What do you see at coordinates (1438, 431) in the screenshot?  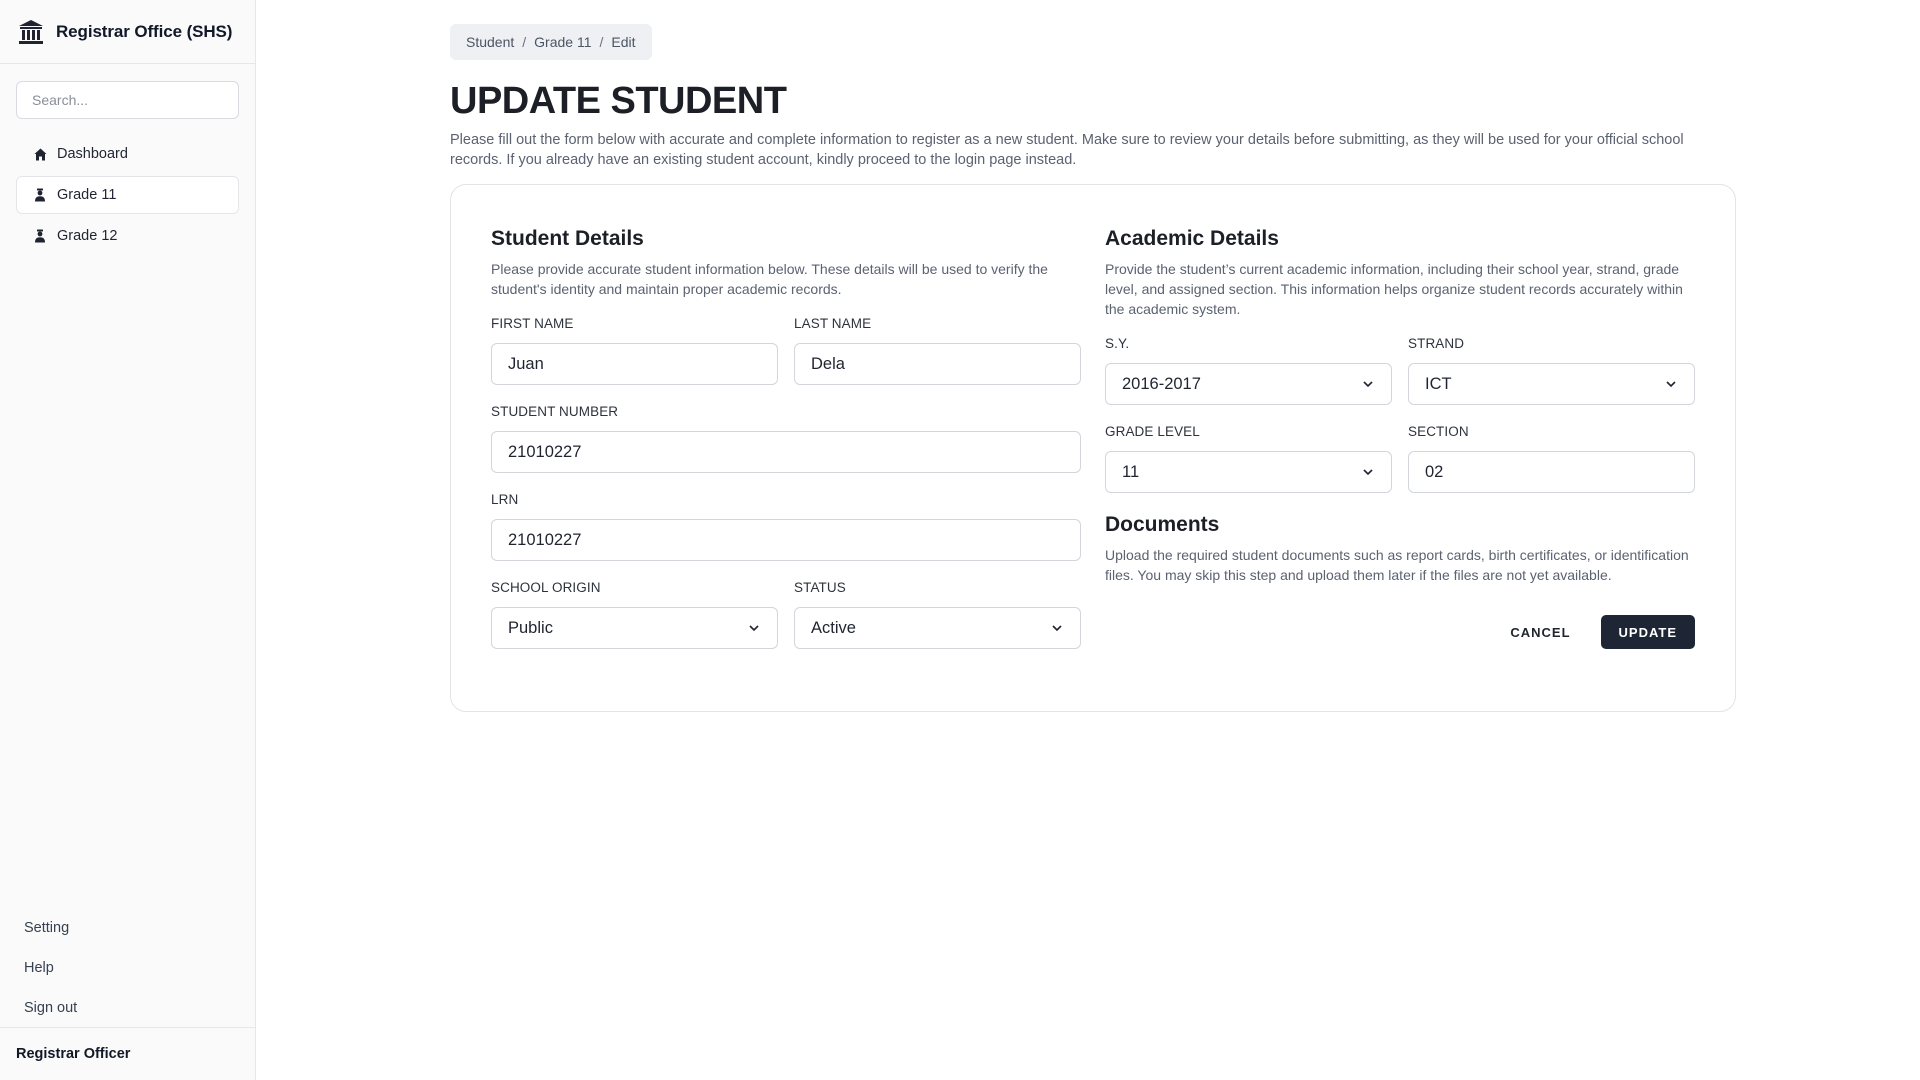 I see `section-label: SECTION` at bounding box center [1438, 431].